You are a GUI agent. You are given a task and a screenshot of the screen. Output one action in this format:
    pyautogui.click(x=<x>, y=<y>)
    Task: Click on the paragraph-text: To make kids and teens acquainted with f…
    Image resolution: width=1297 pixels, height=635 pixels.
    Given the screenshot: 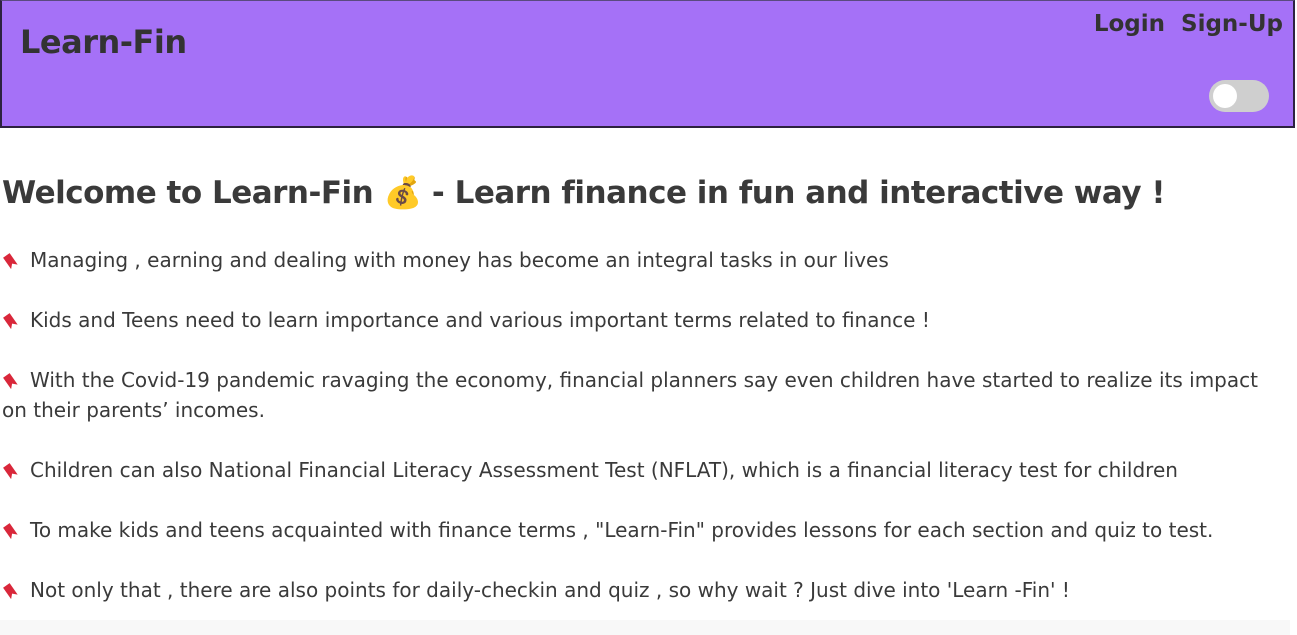 What is the action you would take?
    pyautogui.click(x=622, y=530)
    